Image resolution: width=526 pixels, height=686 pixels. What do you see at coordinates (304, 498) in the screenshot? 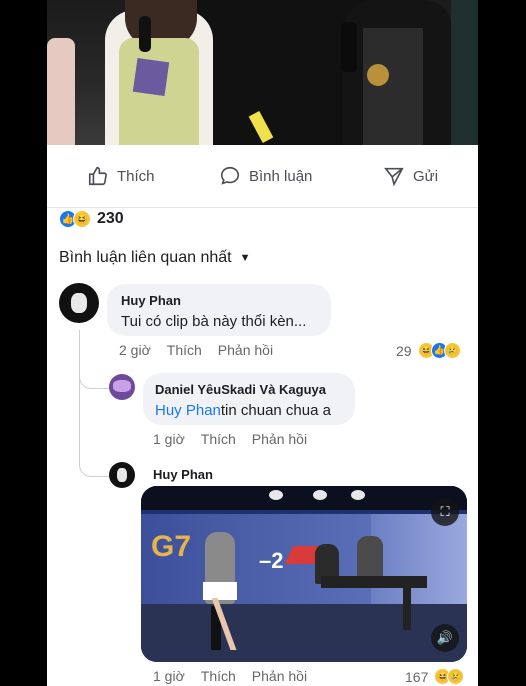
I see `stage-lights` at bounding box center [304, 498].